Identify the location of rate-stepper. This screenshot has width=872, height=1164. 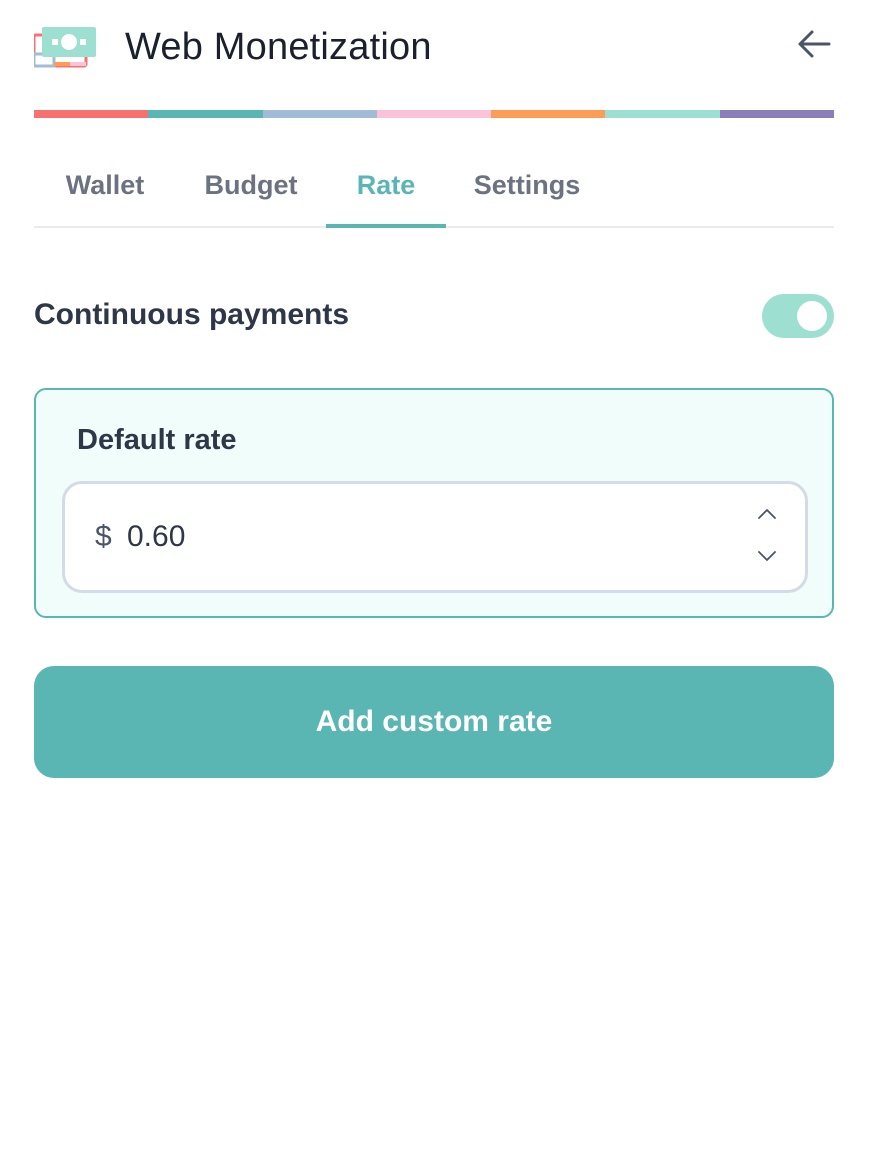
(767, 537).